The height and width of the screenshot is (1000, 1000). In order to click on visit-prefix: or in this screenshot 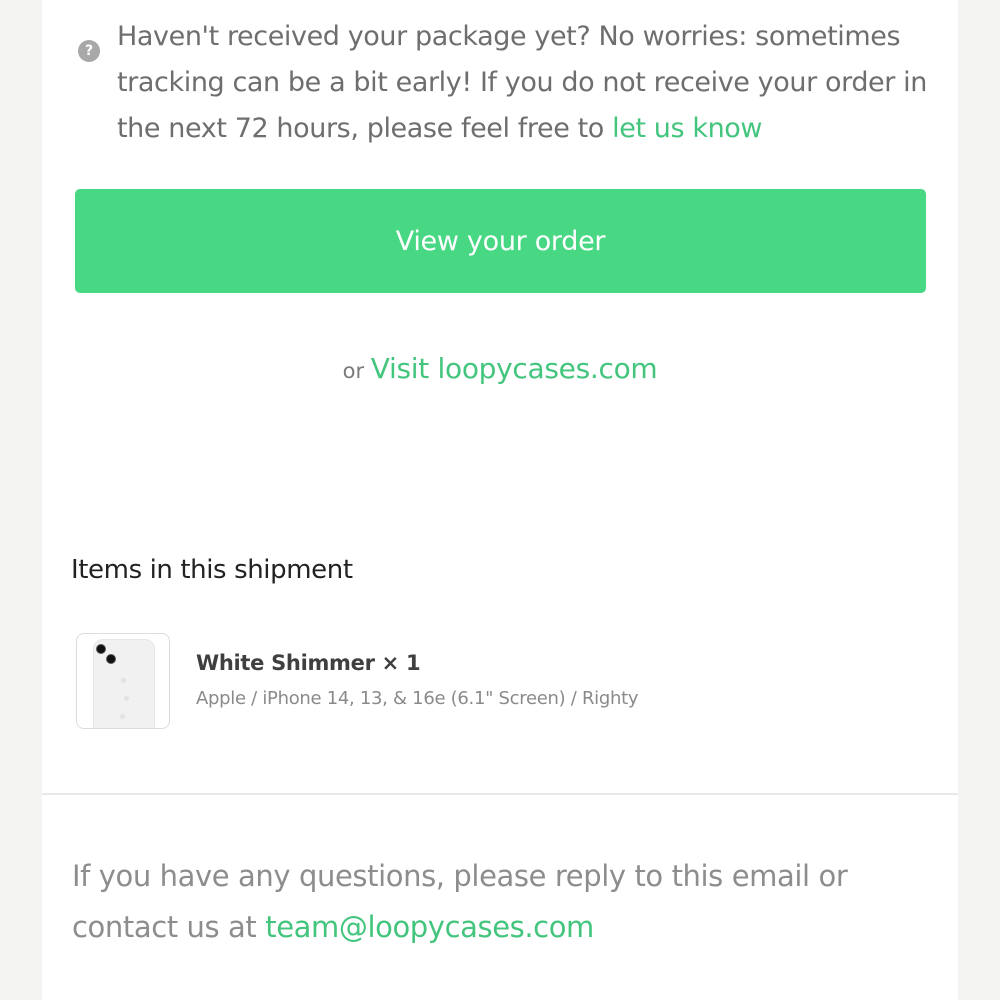, I will do `click(353, 371)`.